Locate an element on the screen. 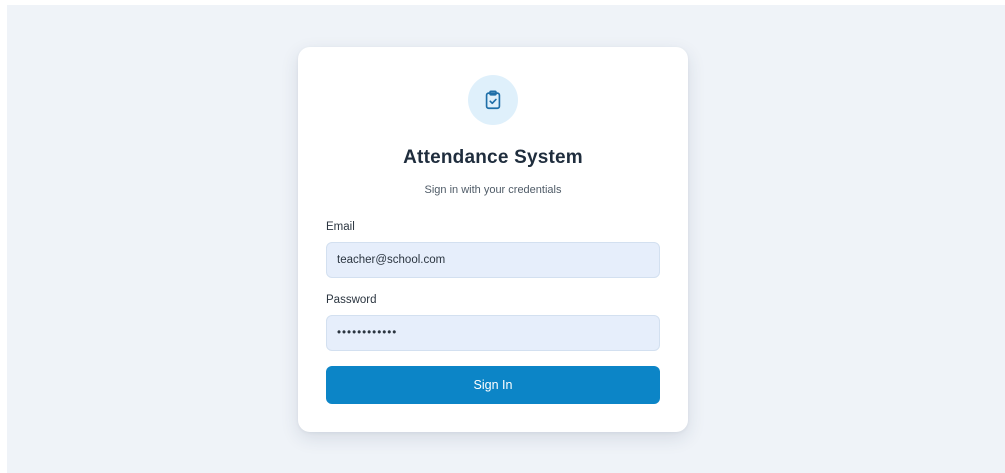 This screenshot has width=1005, height=473. page-subtitle: Sign in with your credentials is located at coordinates (493, 190).